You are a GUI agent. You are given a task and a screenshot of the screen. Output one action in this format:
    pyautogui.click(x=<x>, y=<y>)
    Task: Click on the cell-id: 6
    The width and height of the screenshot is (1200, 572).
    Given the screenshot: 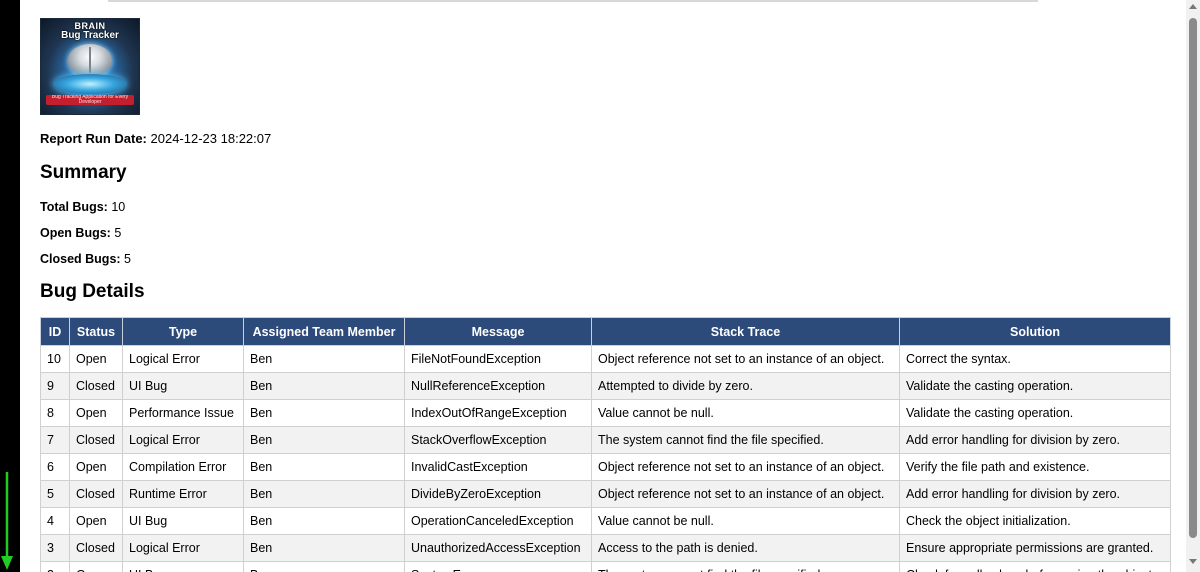 What is the action you would take?
    pyautogui.click(x=55, y=467)
    